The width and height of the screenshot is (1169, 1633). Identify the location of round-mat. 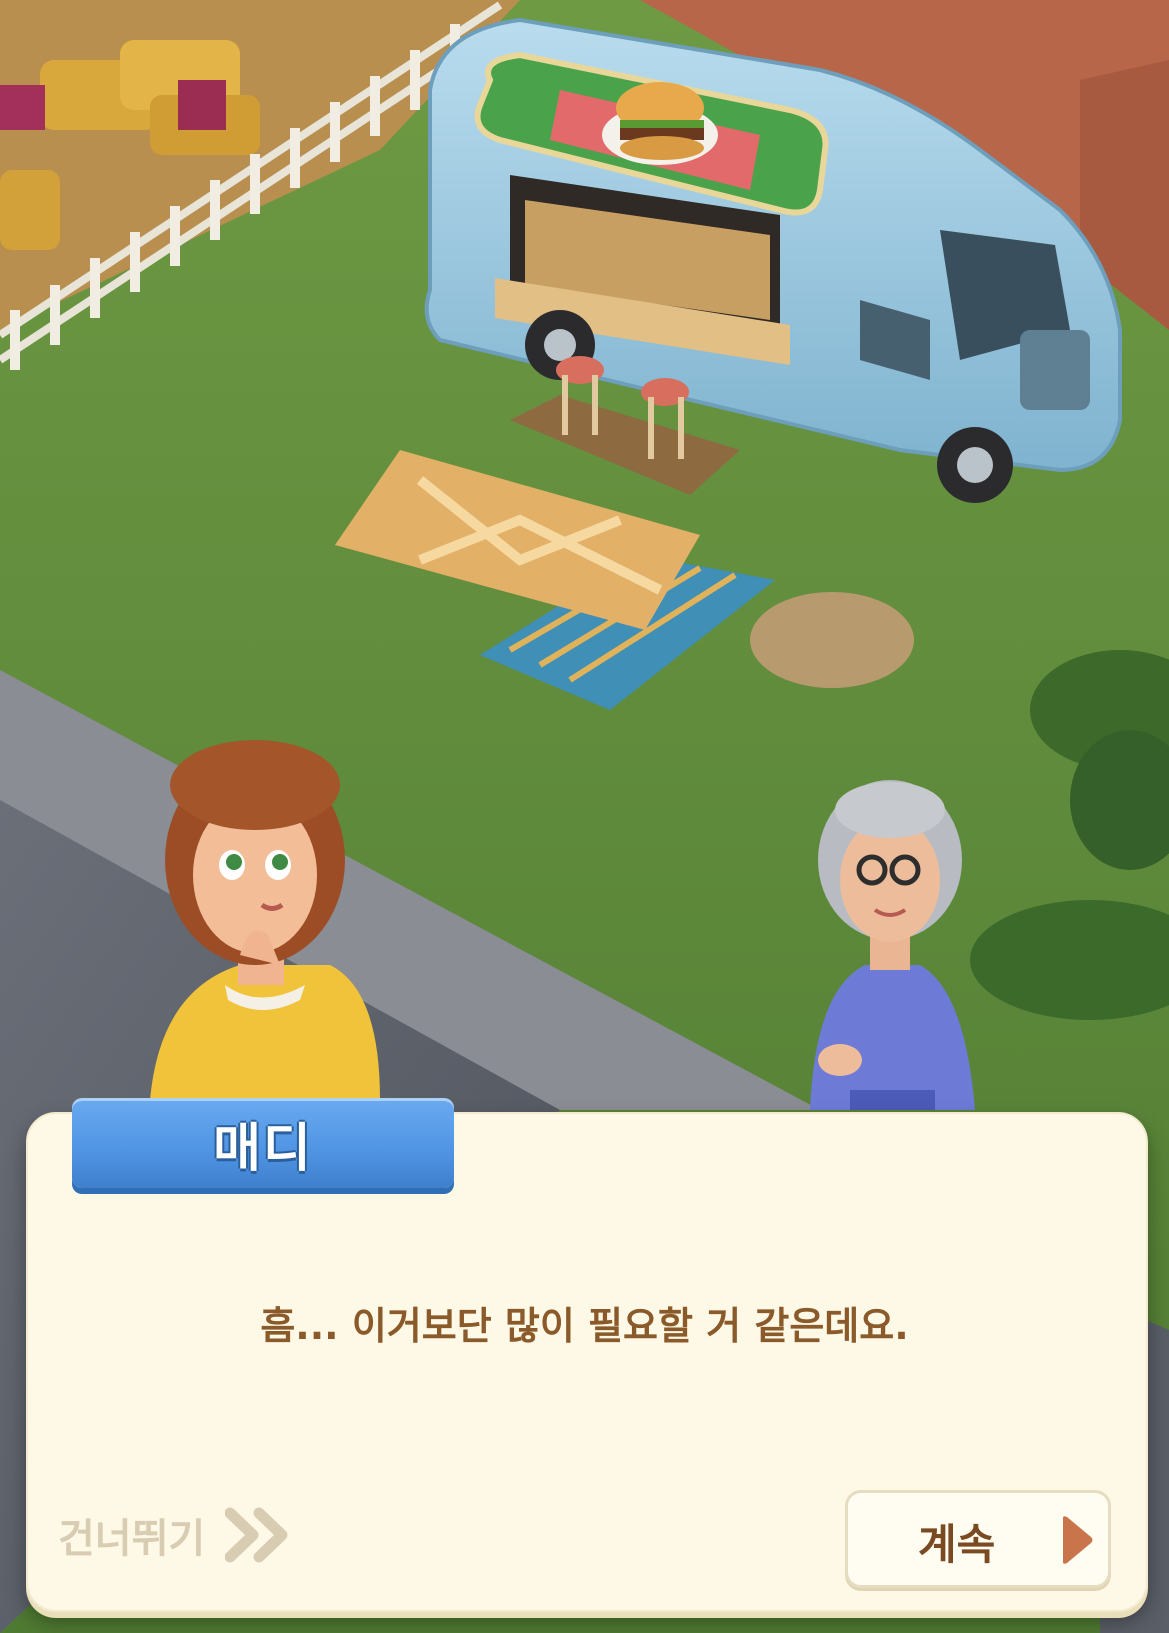
(832, 640).